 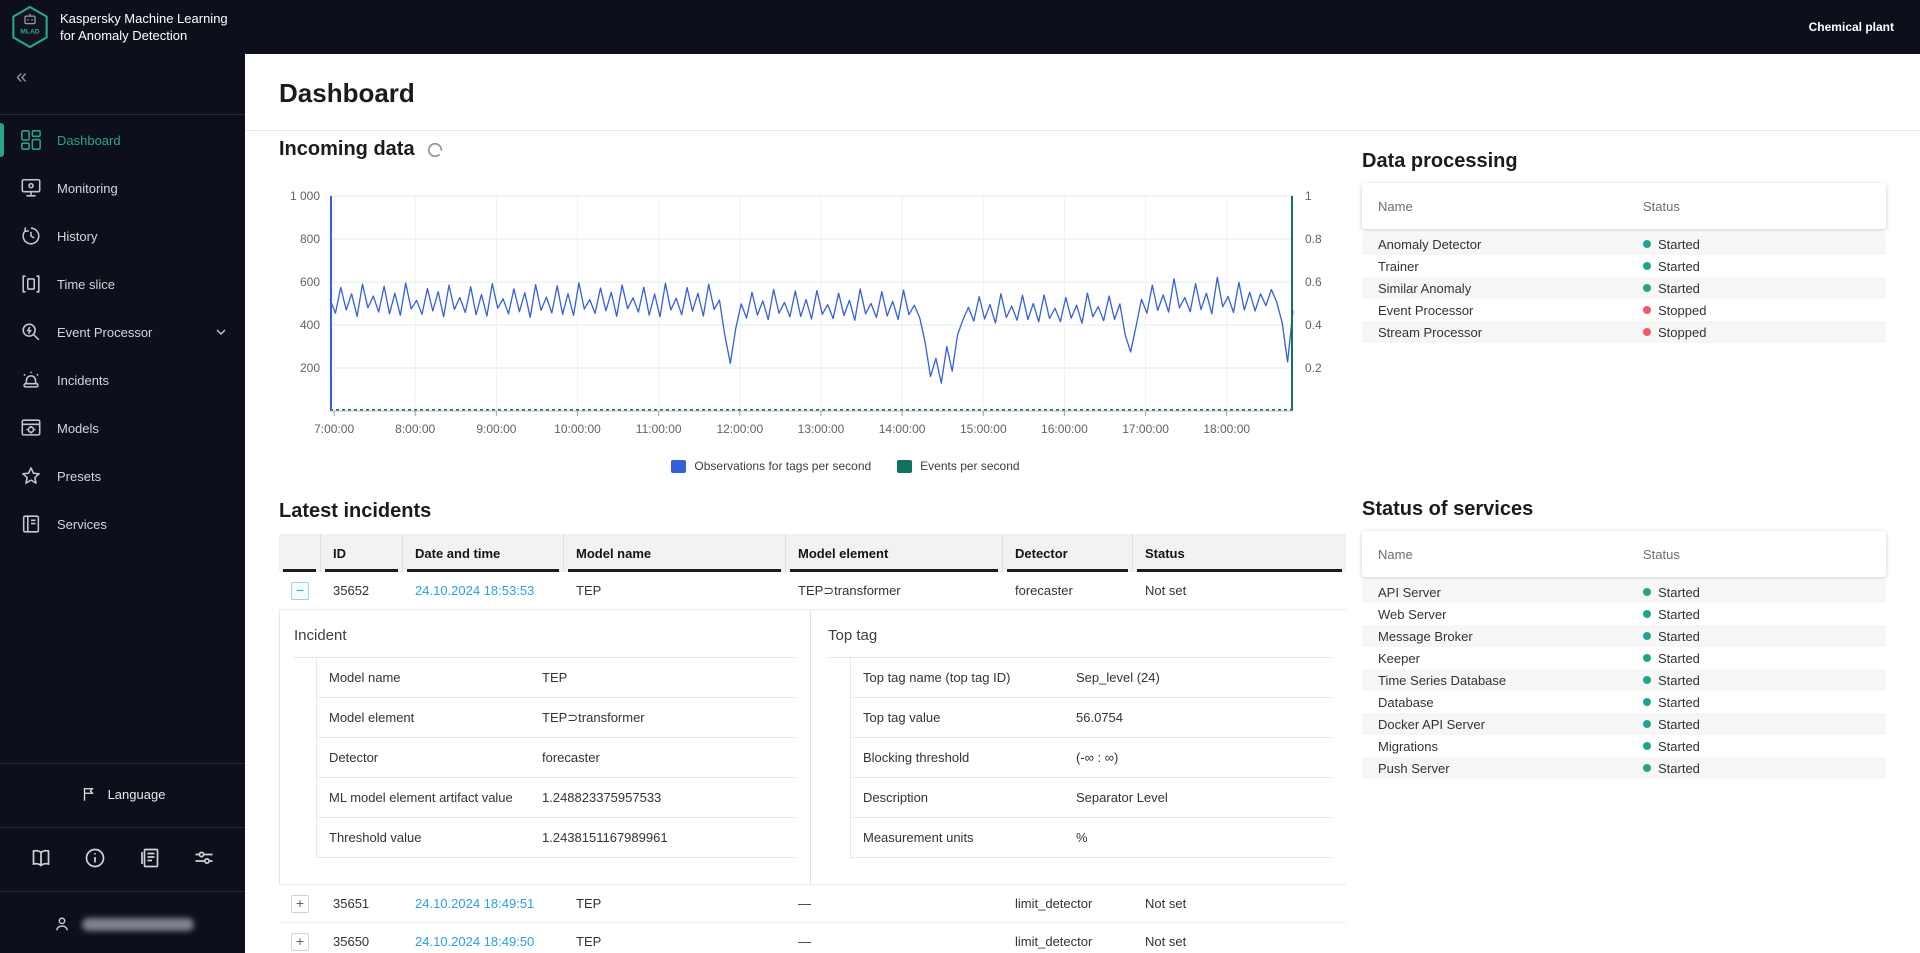 What do you see at coordinates (474, 941) in the screenshot?
I see `incident-date-link: 24.10.2024 18:49:50` at bounding box center [474, 941].